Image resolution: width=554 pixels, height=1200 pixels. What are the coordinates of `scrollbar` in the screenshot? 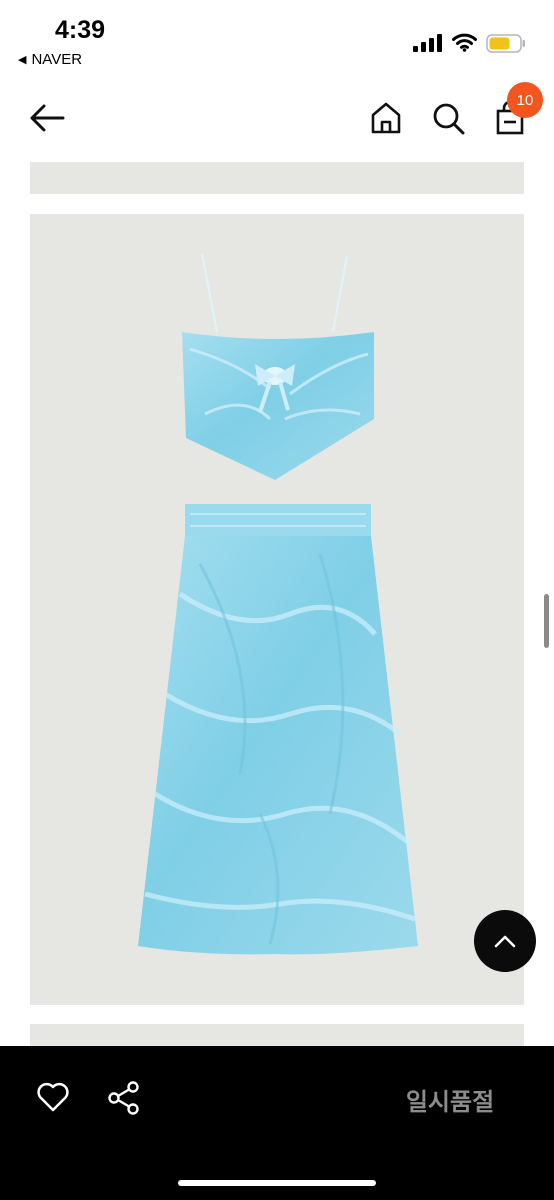 It's located at (546, 621).